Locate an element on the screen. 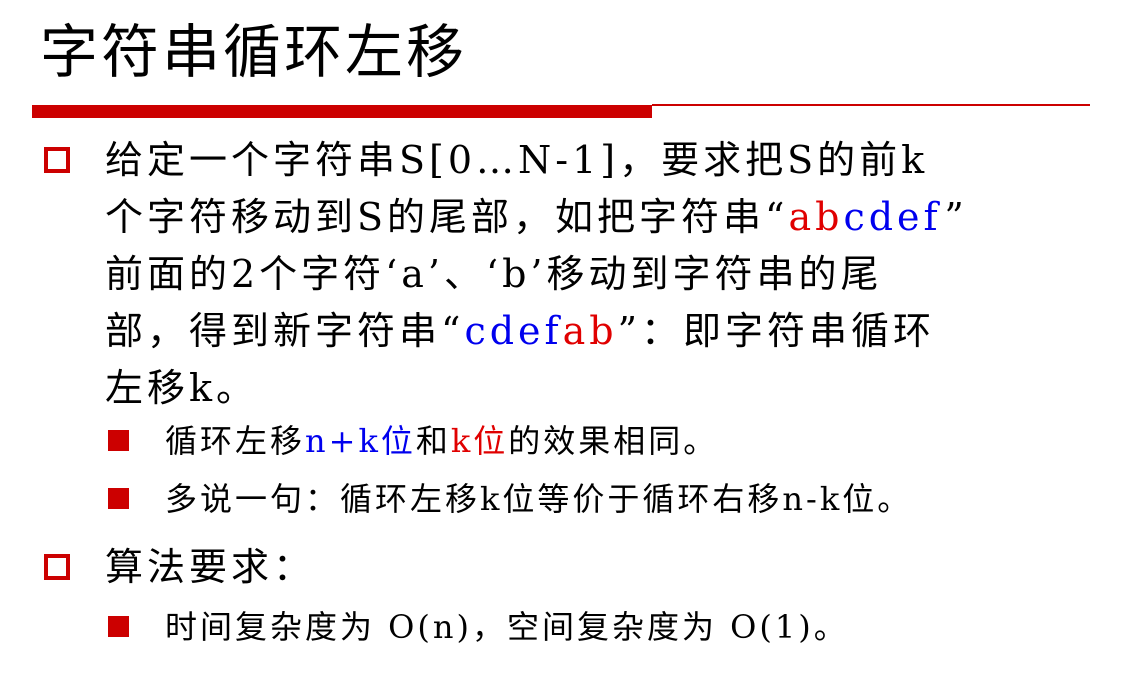 The height and width of the screenshot is (695, 1124). sub1-text-post: 的效果相同。 is located at coordinates (613, 441).